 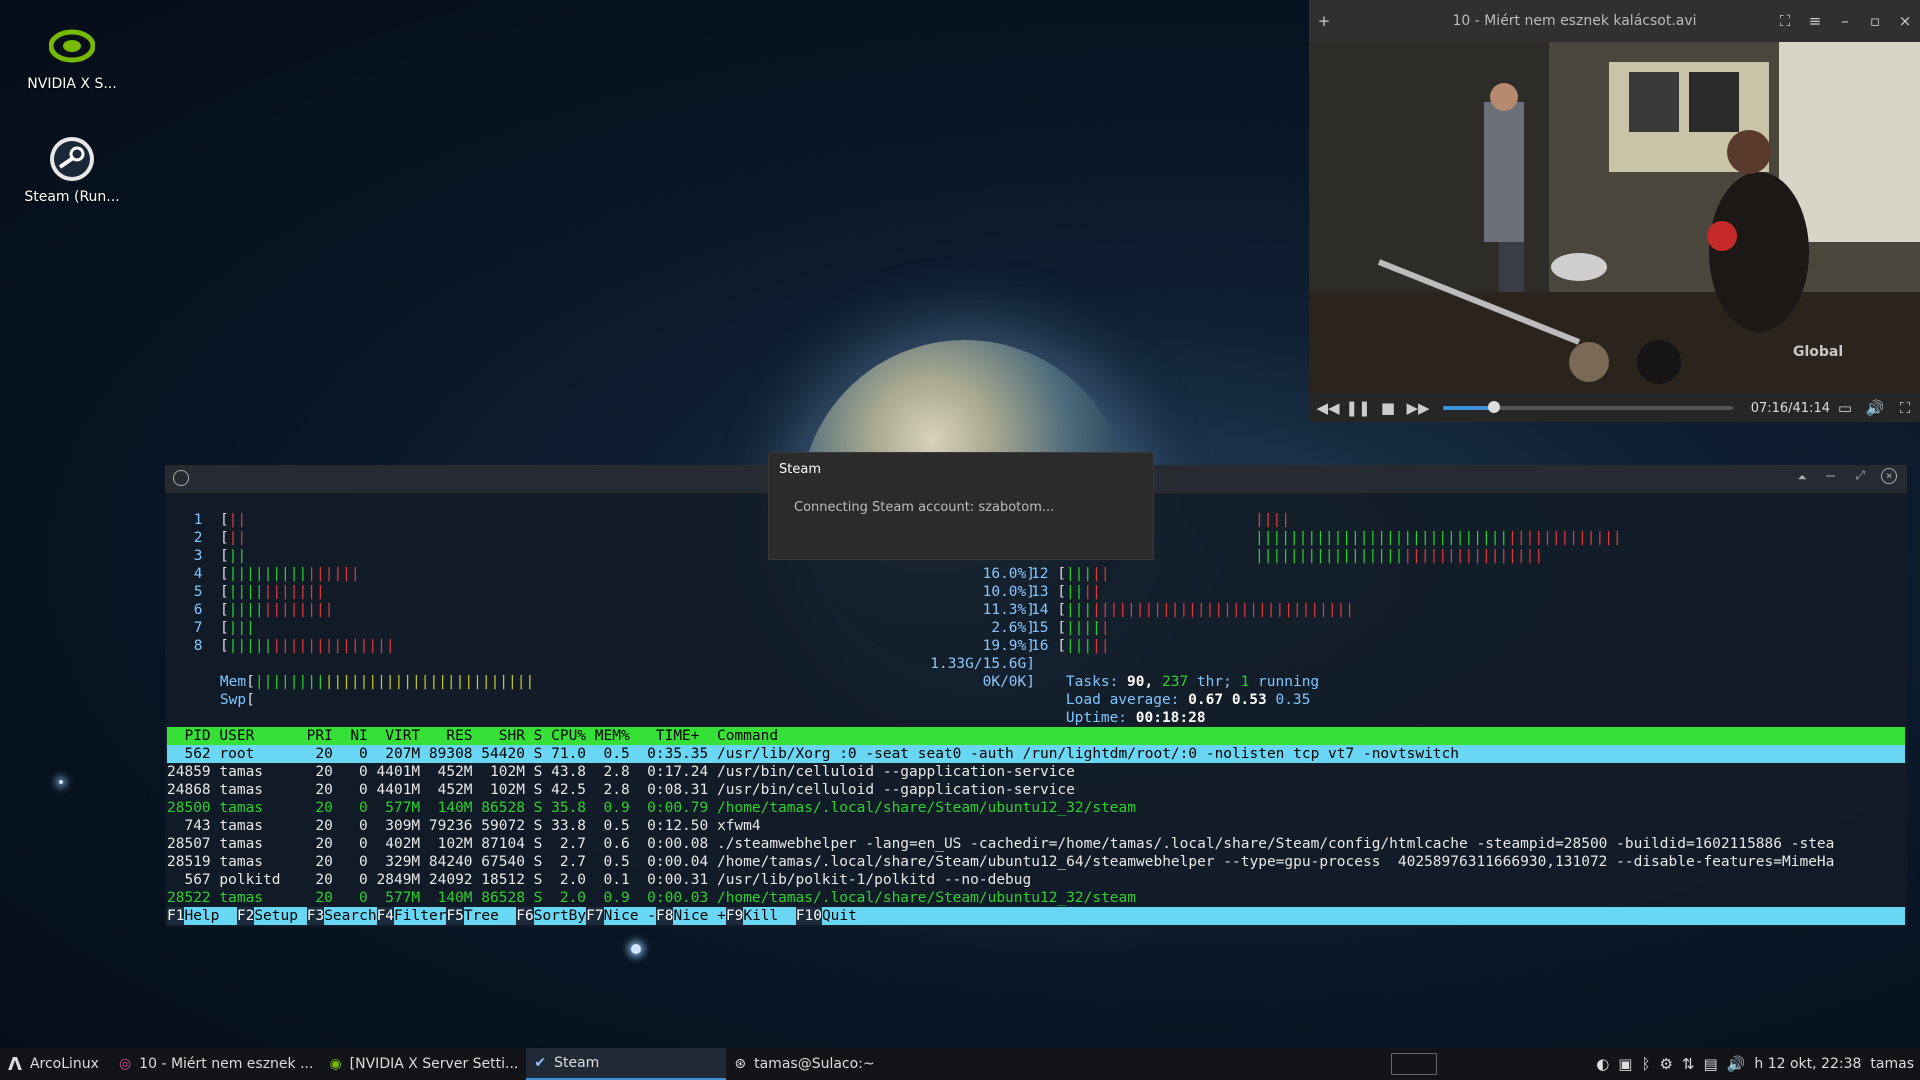 I want to click on swp-value: 0K/0K], so click(x=1008, y=682).